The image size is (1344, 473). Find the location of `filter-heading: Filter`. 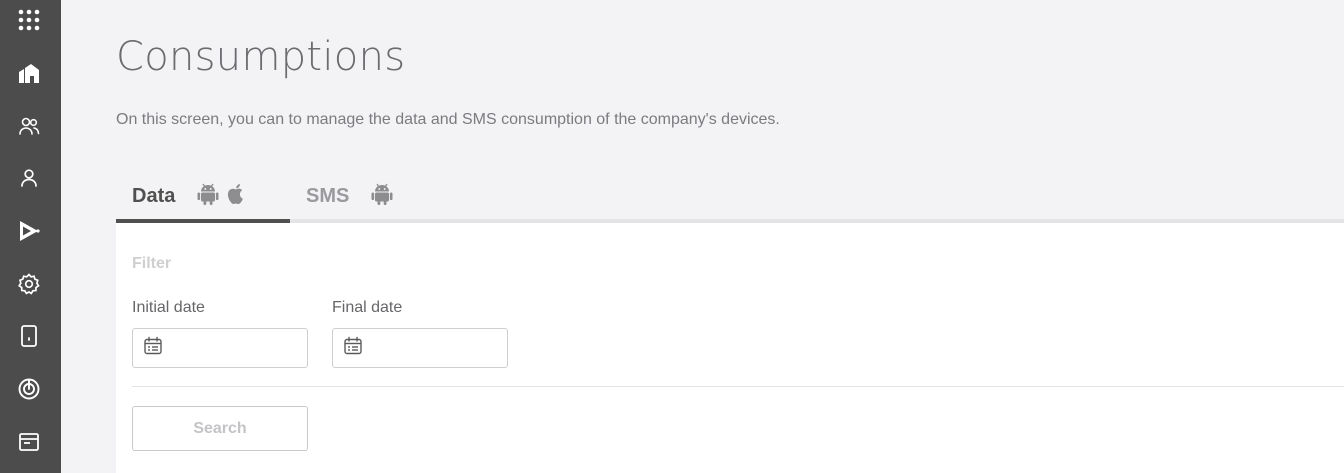

filter-heading: Filter is located at coordinates (152, 263).